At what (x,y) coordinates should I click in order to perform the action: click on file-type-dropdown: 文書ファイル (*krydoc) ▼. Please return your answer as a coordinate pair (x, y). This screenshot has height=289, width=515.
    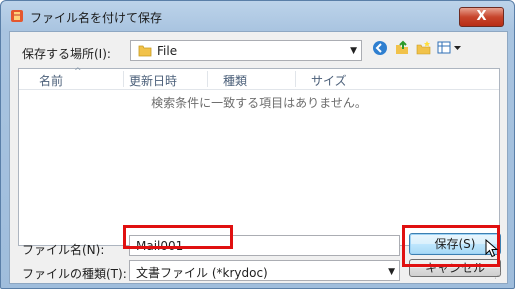
    Looking at the image, I should click on (264, 270).